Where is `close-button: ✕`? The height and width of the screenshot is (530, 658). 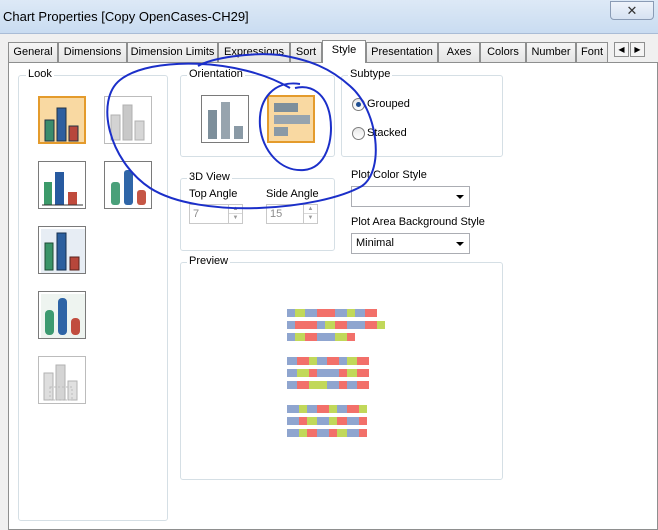
close-button: ✕ is located at coordinates (632, 10).